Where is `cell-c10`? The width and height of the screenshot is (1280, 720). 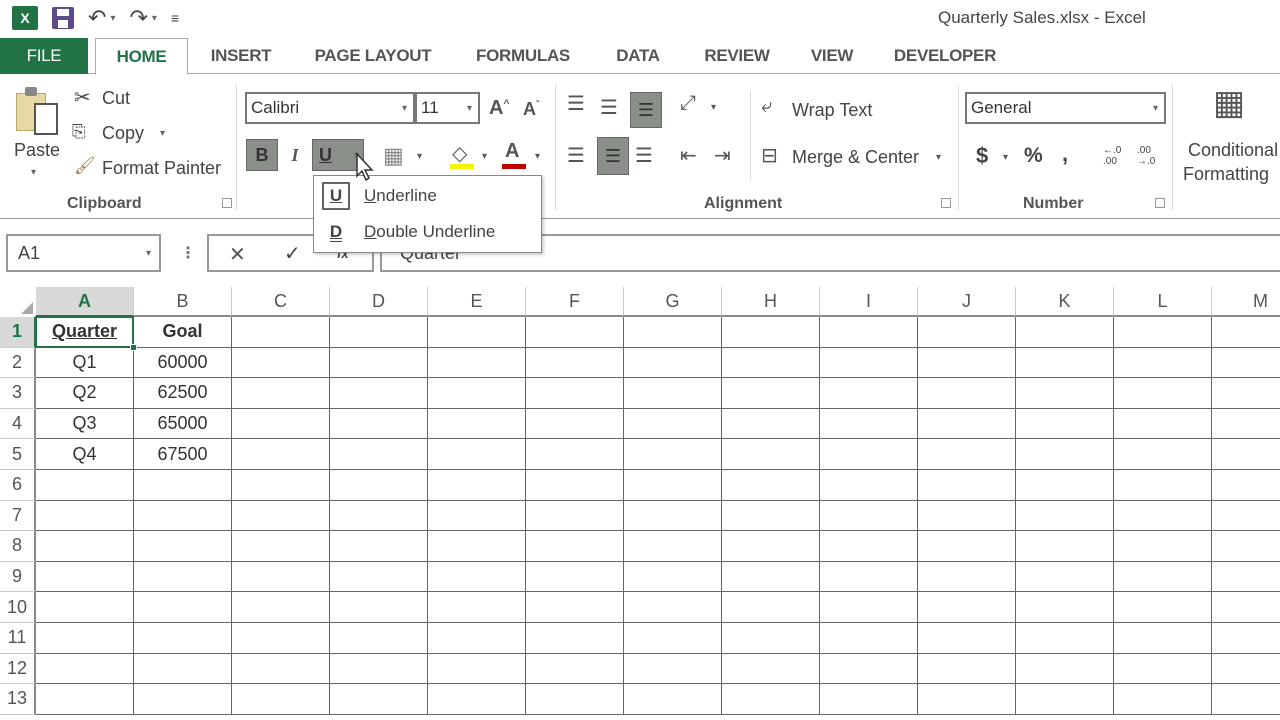 cell-c10 is located at coordinates (281, 607).